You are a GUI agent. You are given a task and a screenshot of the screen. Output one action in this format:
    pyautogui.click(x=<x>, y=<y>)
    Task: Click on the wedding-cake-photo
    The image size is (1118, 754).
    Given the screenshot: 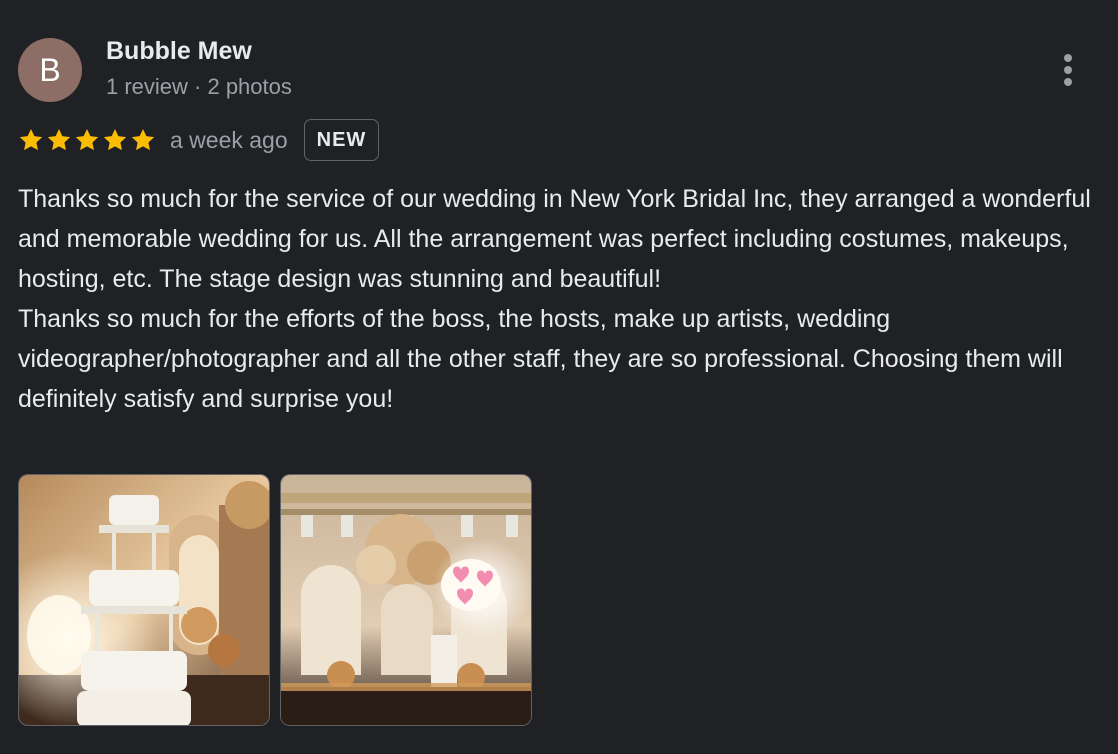 What is the action you would take?
    pyautogui.click(x=144, y=600)
    